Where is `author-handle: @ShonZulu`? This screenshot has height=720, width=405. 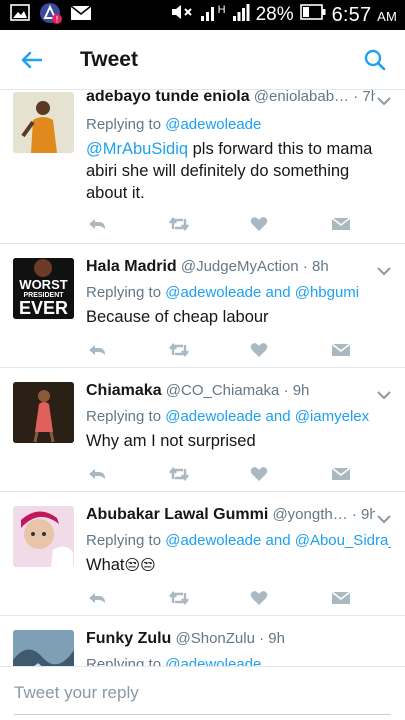 author-handle: @ShonZulu is located at coordinates (215, 638).